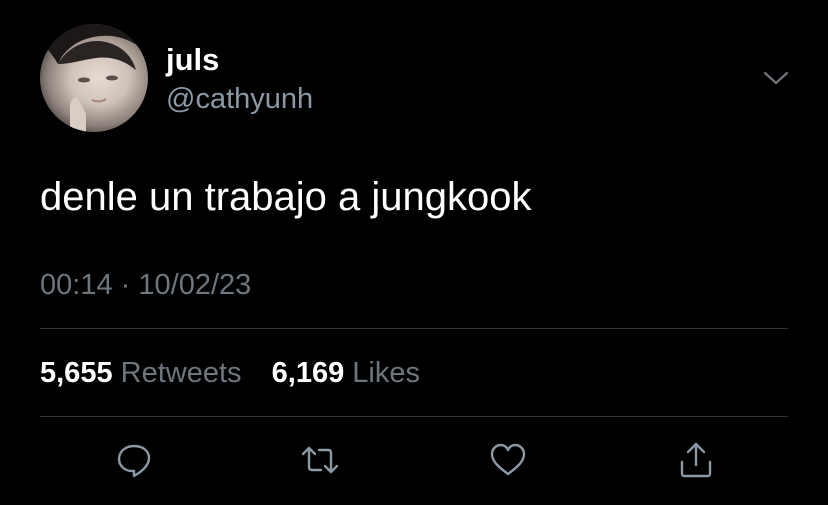 The width and height of the screenshot is (828, 505). Describe the element at coordinates (181, 373) in the screenshot. I see `retweets-label: Retweets` at that location.